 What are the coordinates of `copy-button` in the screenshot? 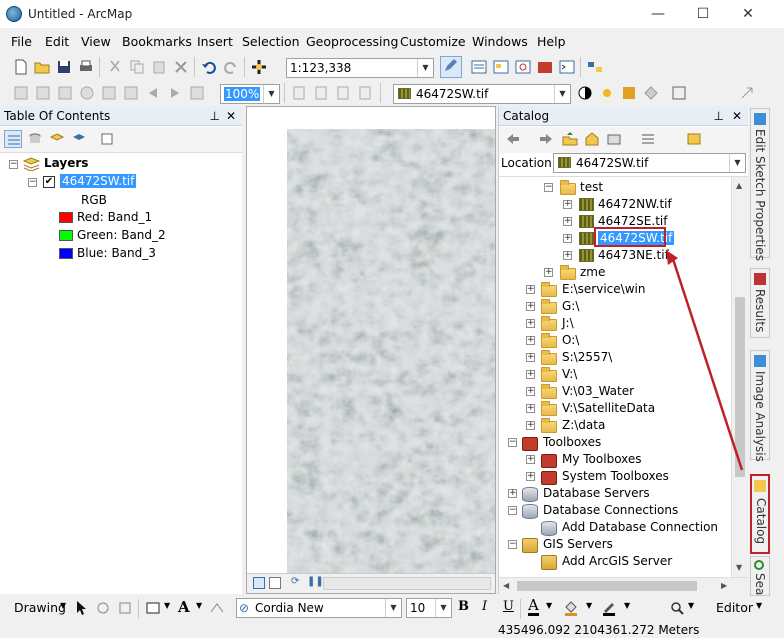 It's located at (137, 67).